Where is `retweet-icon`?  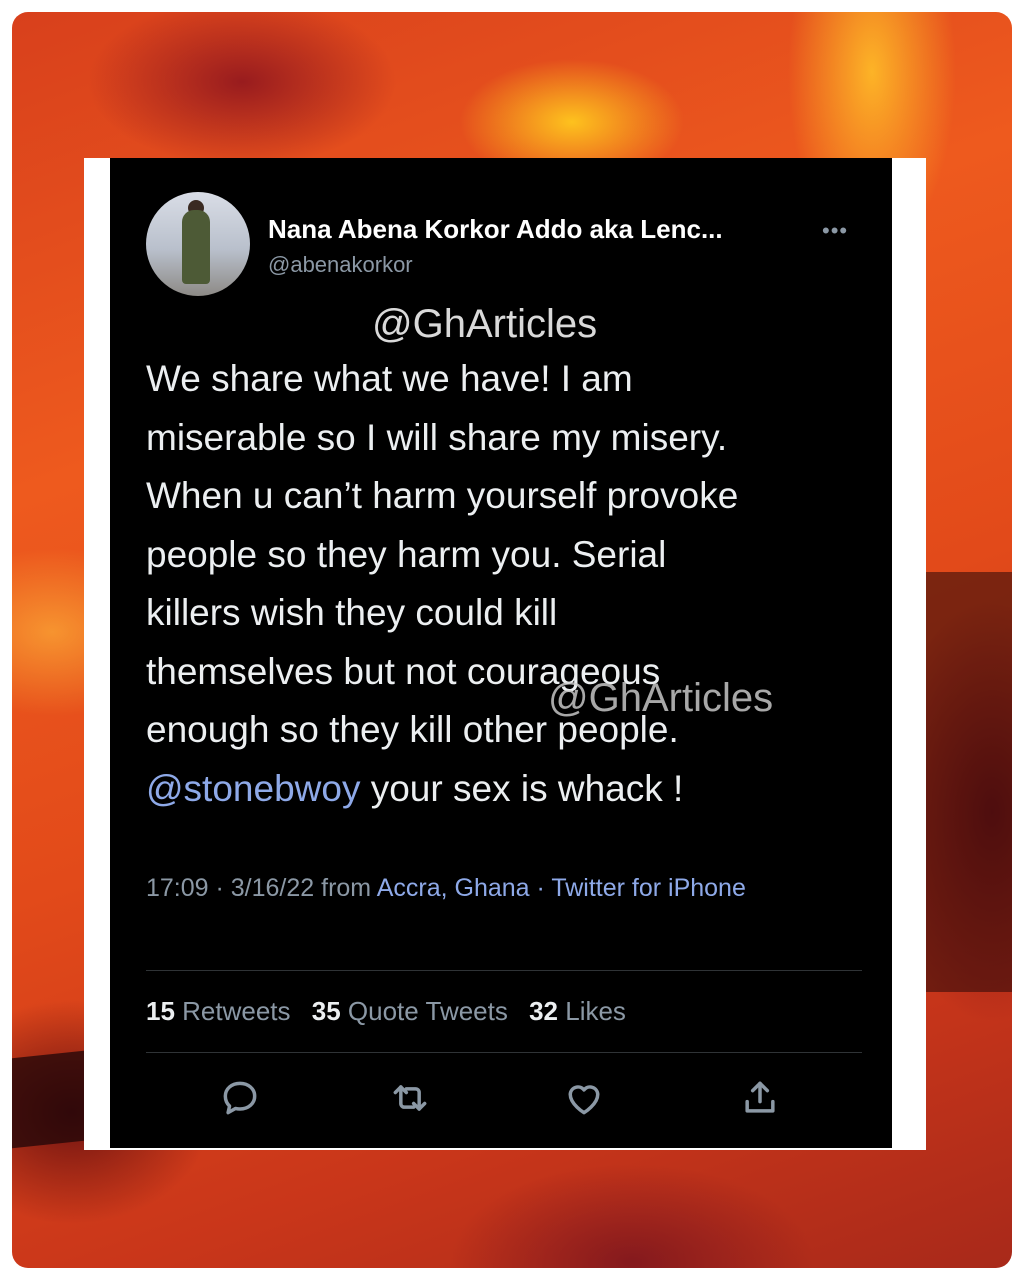 retweet-icon is located at coordinates (412, 1100).